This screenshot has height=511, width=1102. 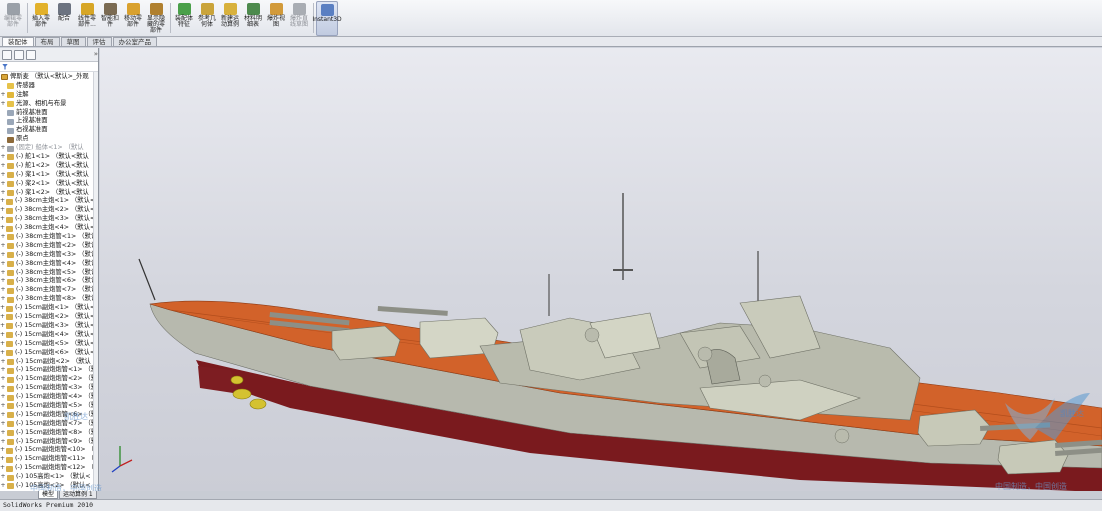 What do you see at coordinates (49, 219) in the screenshot?
I see `tree-item: + (-) 38cm主炮<3> （默认<<` at bounding box center [49, 219].